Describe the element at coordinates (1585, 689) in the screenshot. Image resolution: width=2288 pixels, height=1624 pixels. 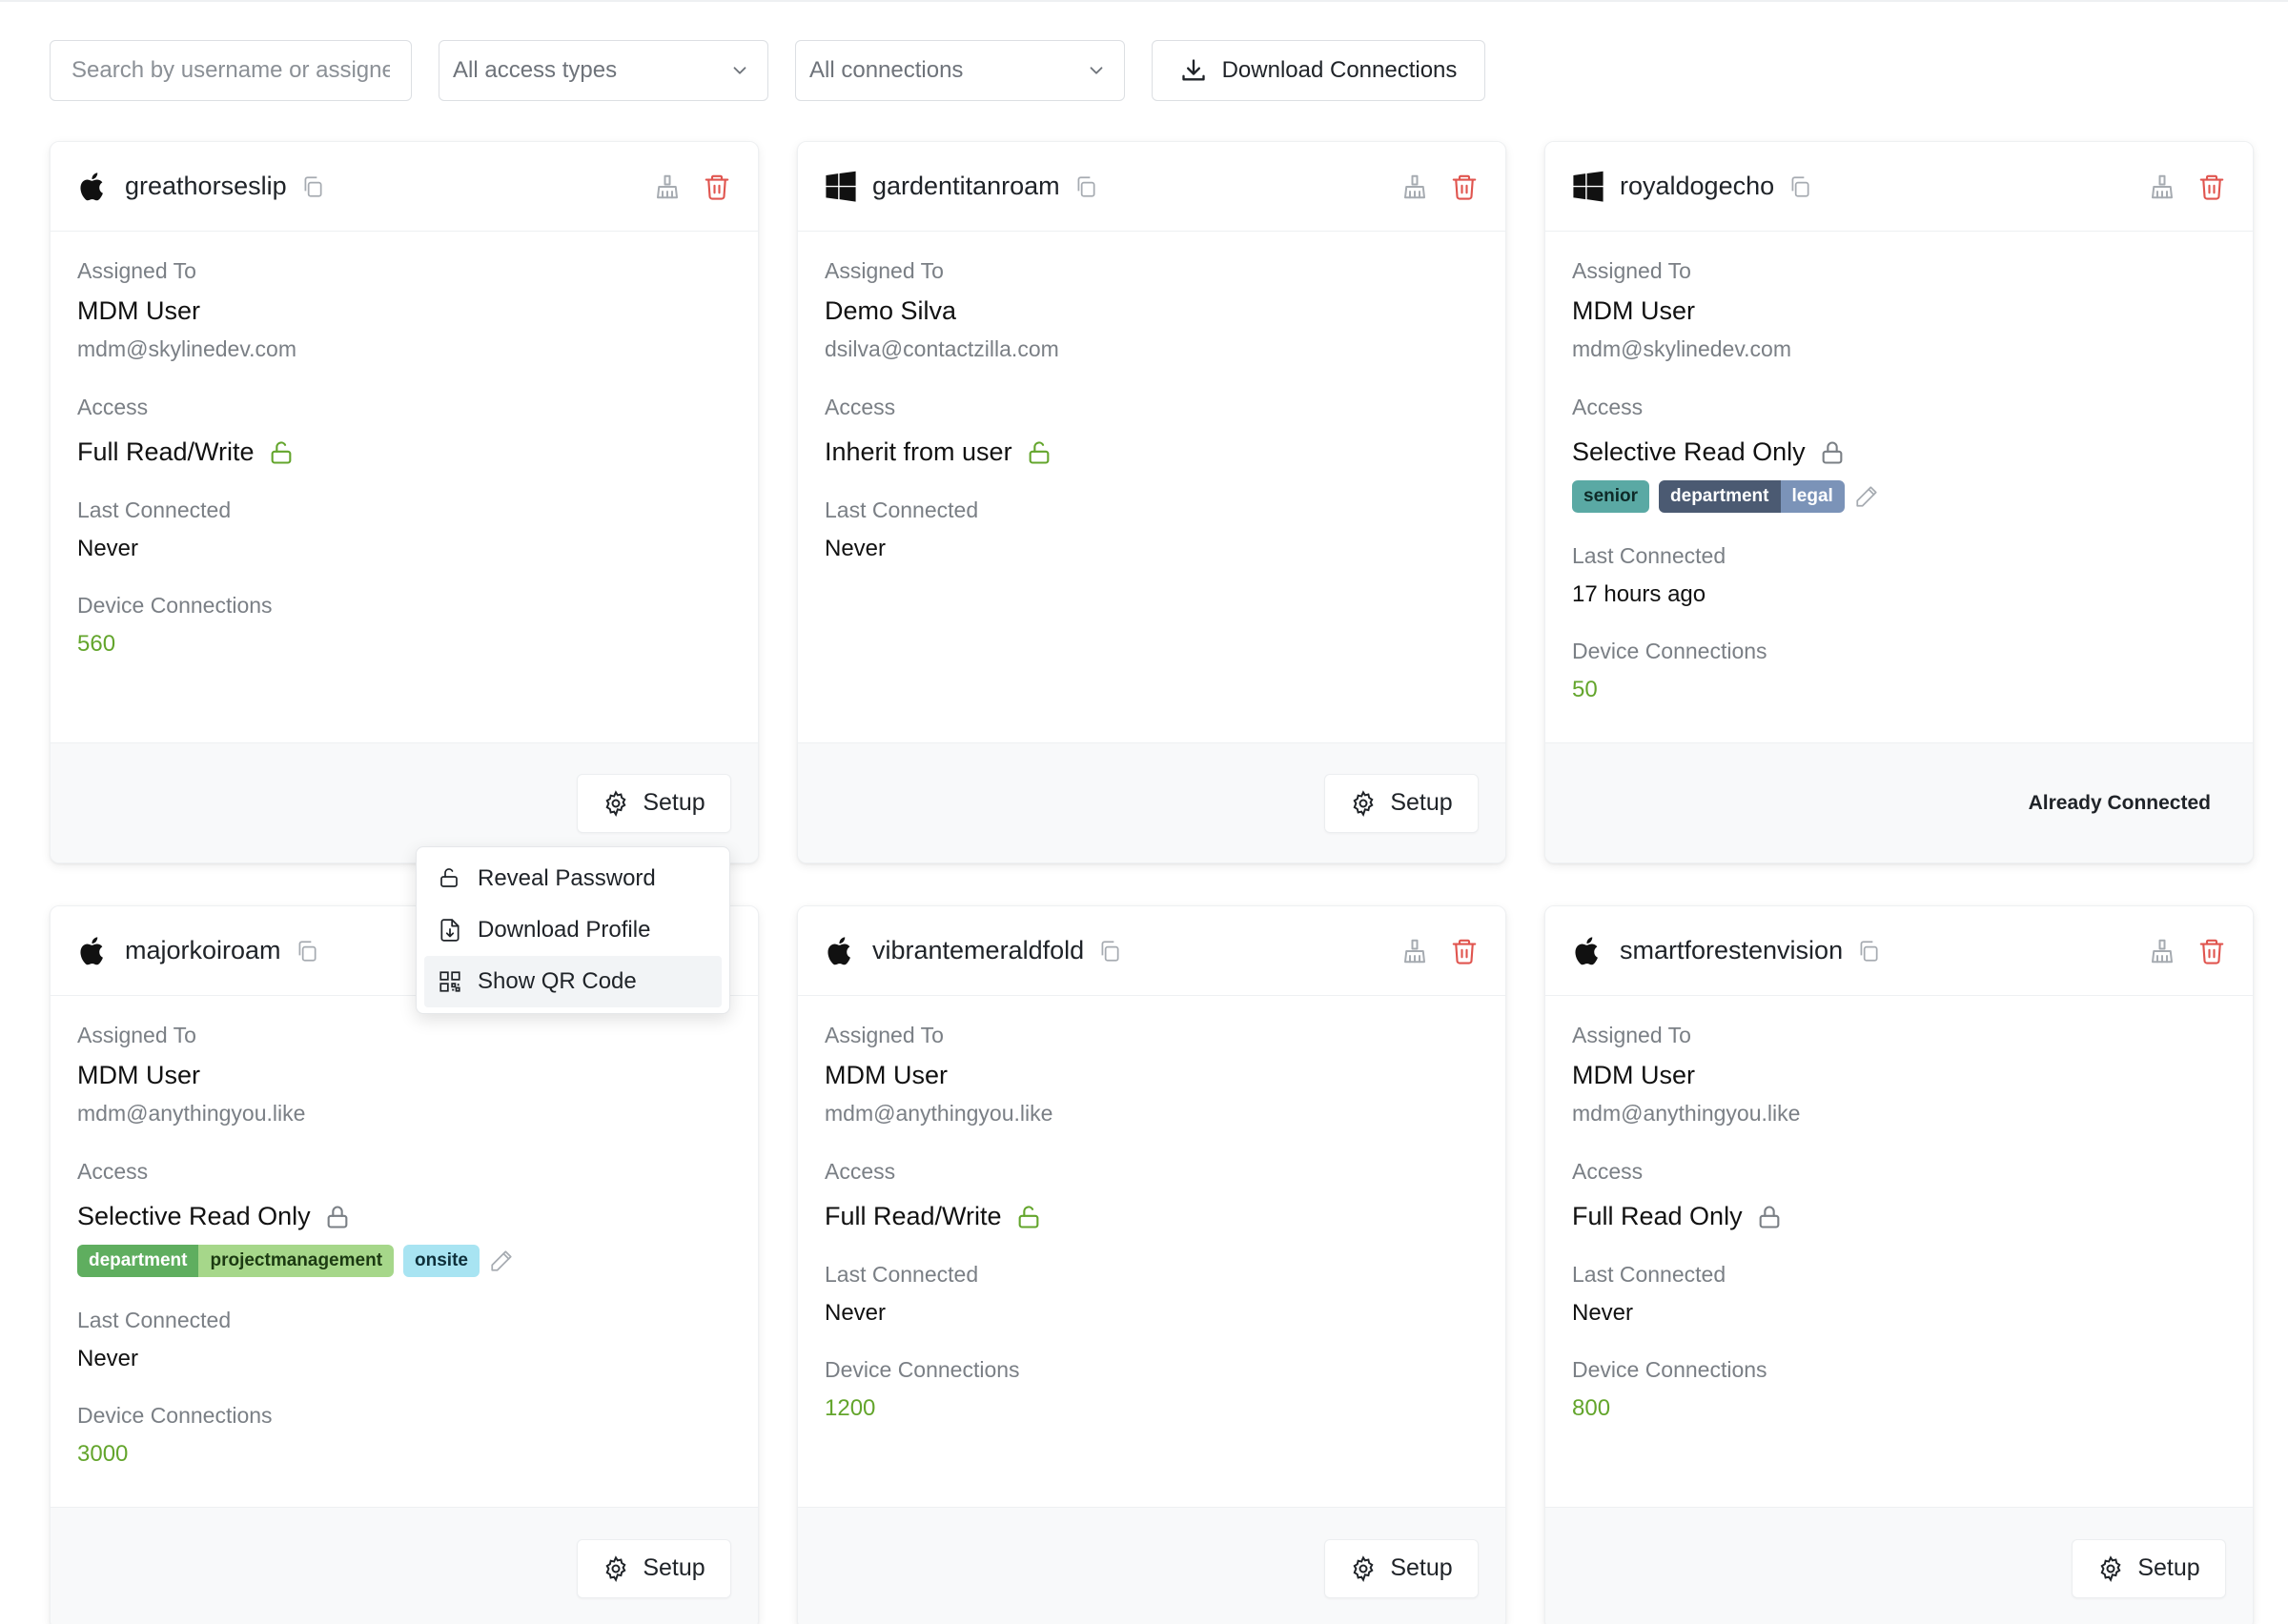
I see `device-connections-count: 50` at that location.